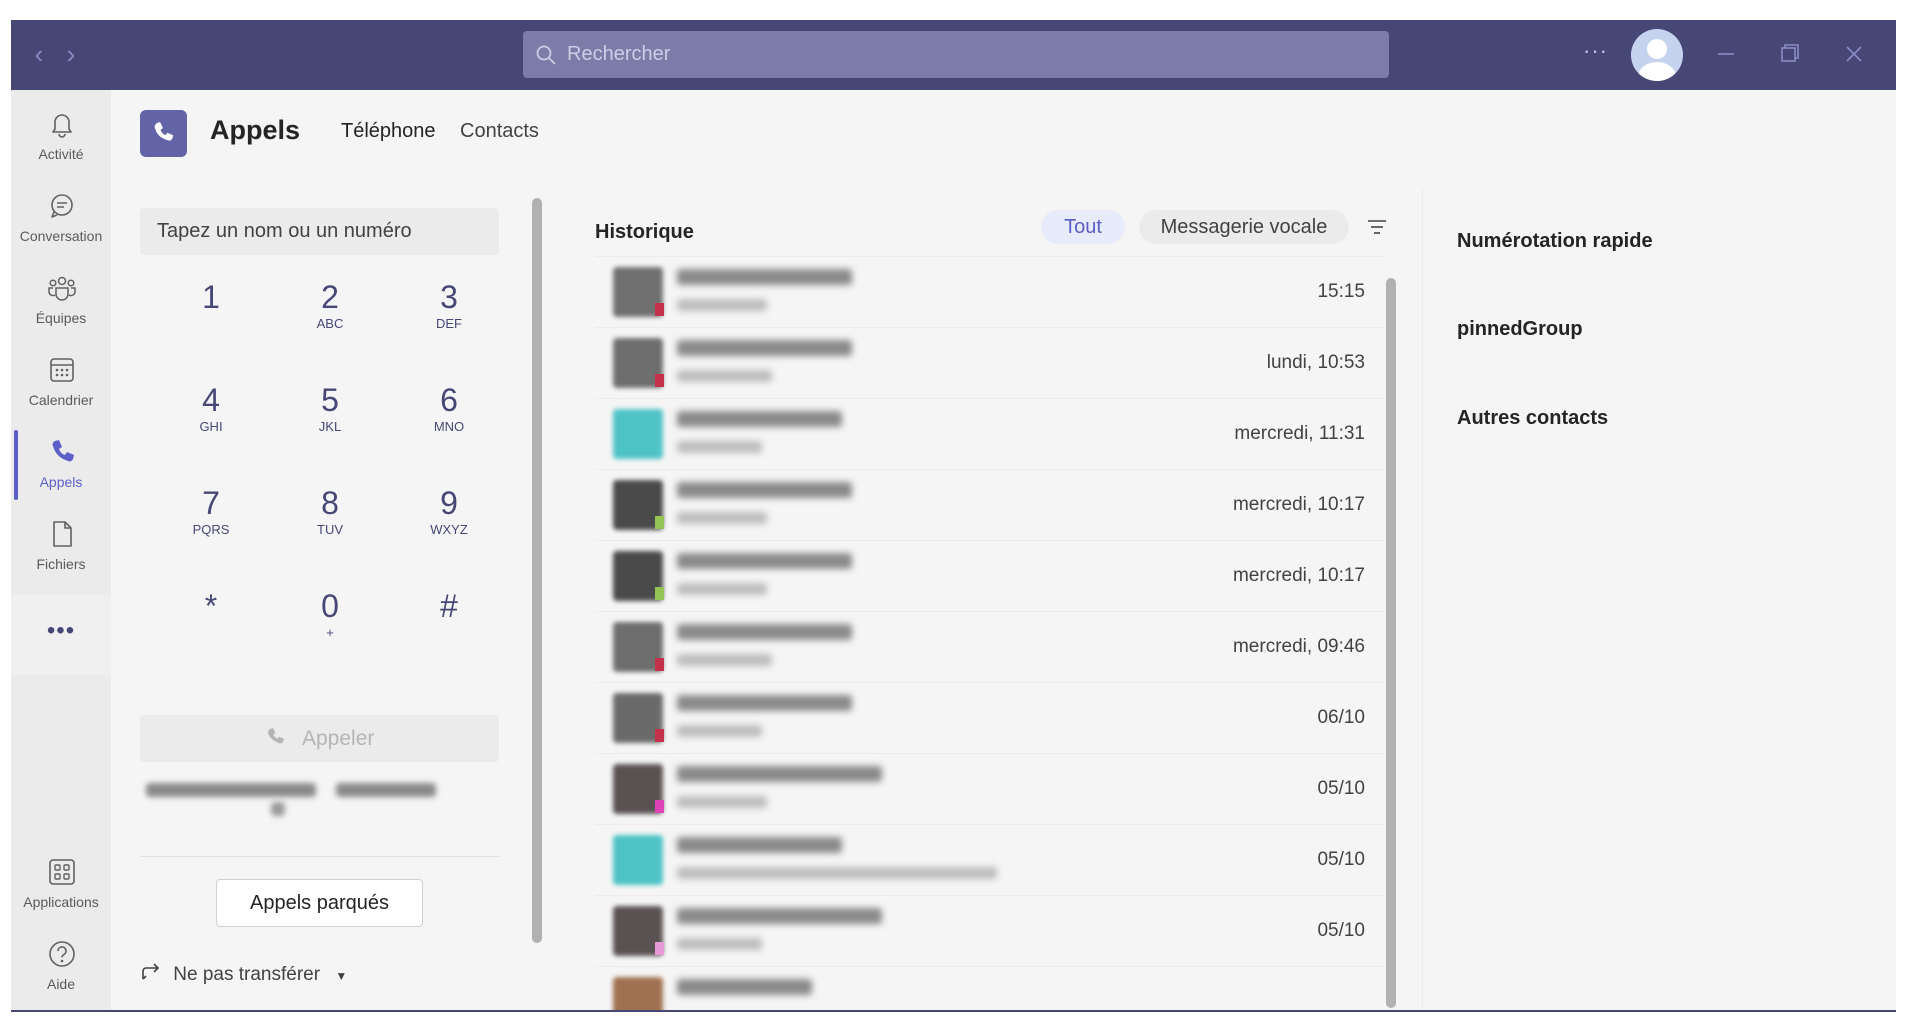 This screenshot has height=1029, width=1907. Describe the element at coordinates (1657, 55) in the screenshot. I see `avatar` at that location.